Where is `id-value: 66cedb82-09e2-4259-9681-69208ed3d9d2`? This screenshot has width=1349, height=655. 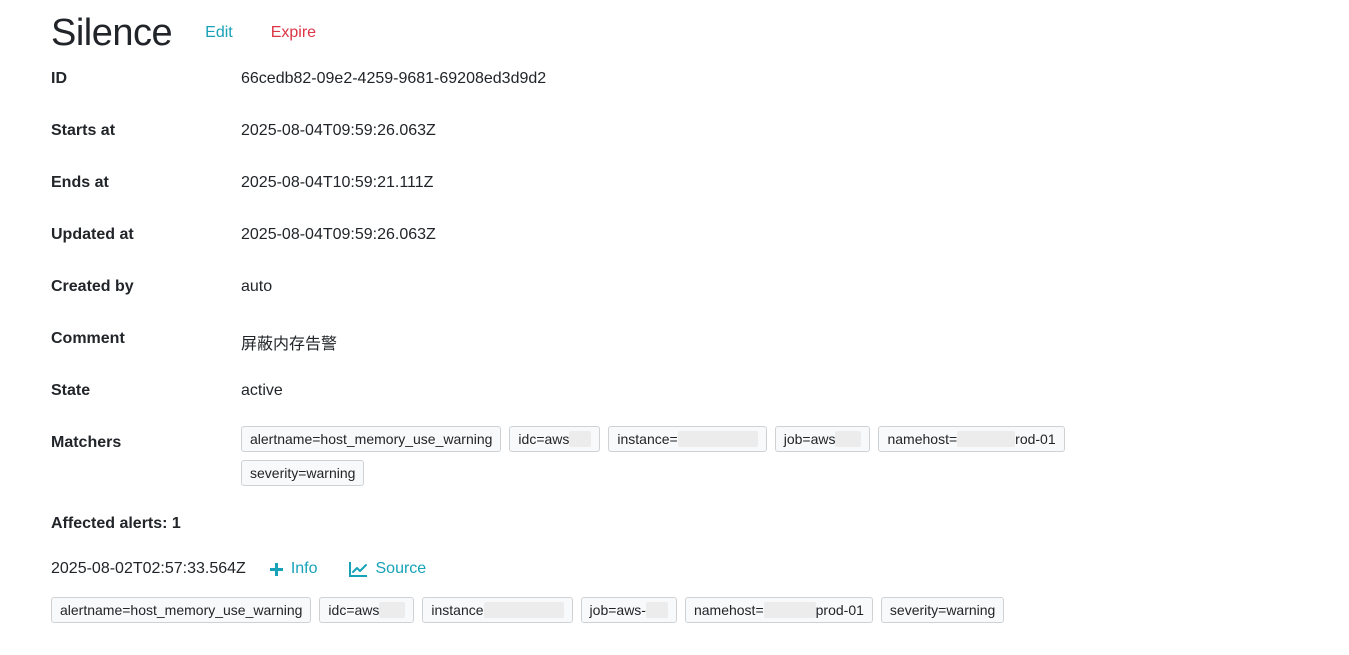
id-value: 66cedb82-09e2-4259-9681-69208ed3d9d2 is located at coordinates (394, 78).